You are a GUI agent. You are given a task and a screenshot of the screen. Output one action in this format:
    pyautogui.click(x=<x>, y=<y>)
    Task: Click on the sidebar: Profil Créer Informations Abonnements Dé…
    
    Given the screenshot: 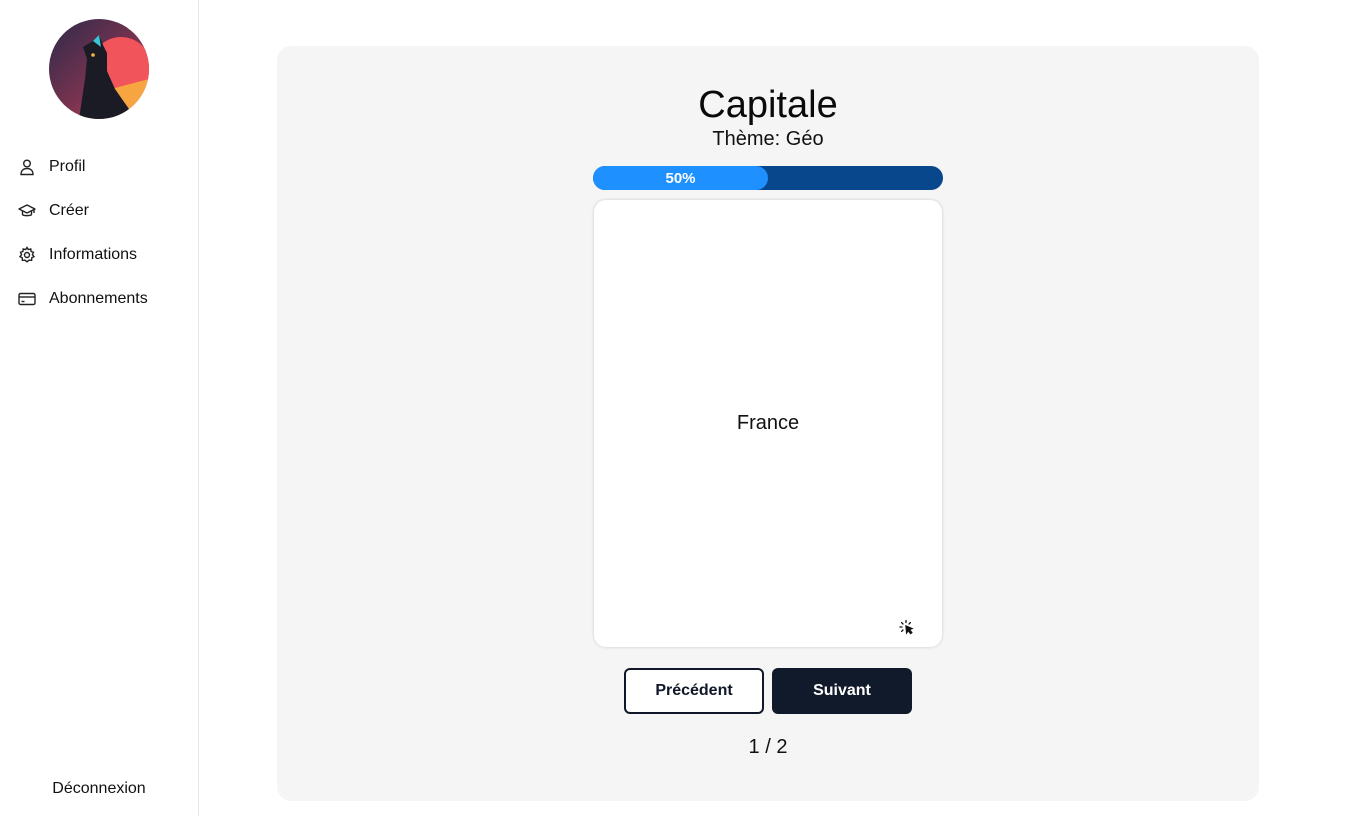 What is the action you would take?
    pyautogui.click(x=99, y=408)
    